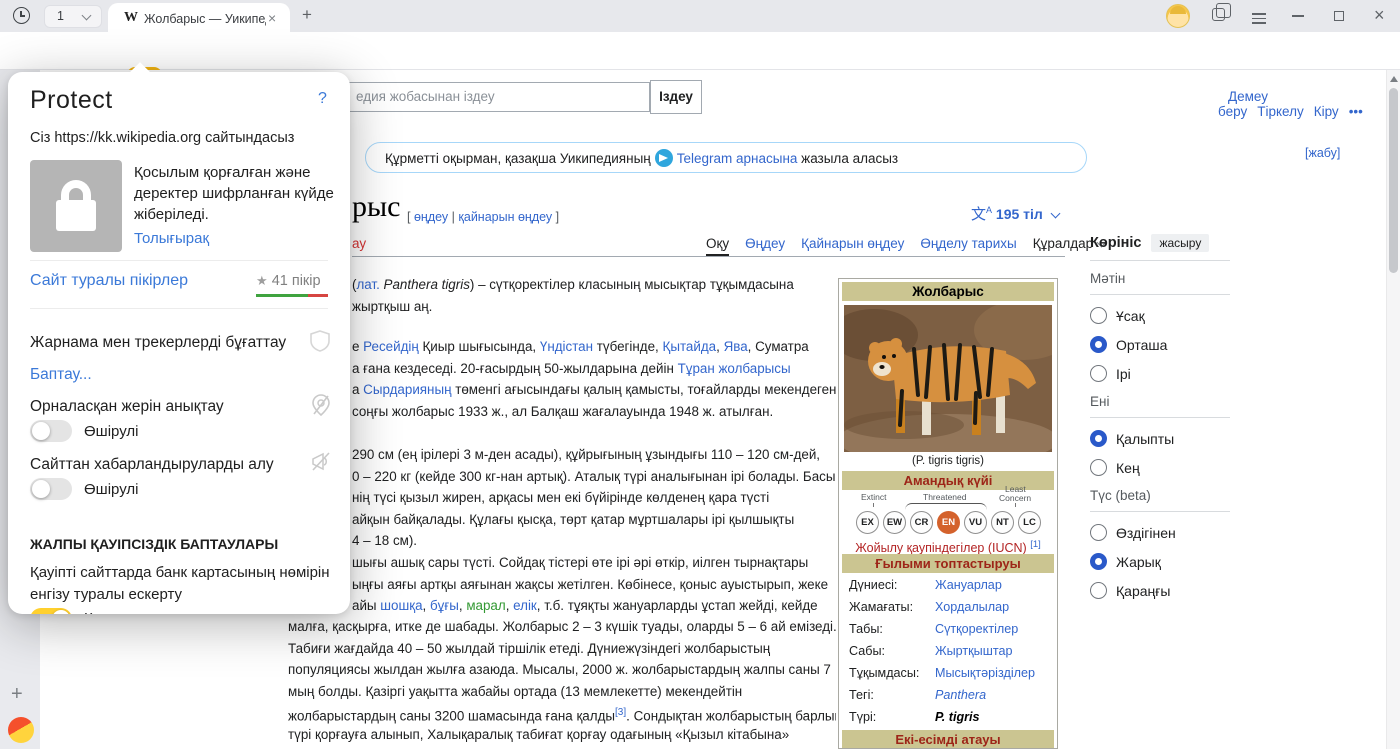  I want to click on profile-avatar, so click(1178, 16).